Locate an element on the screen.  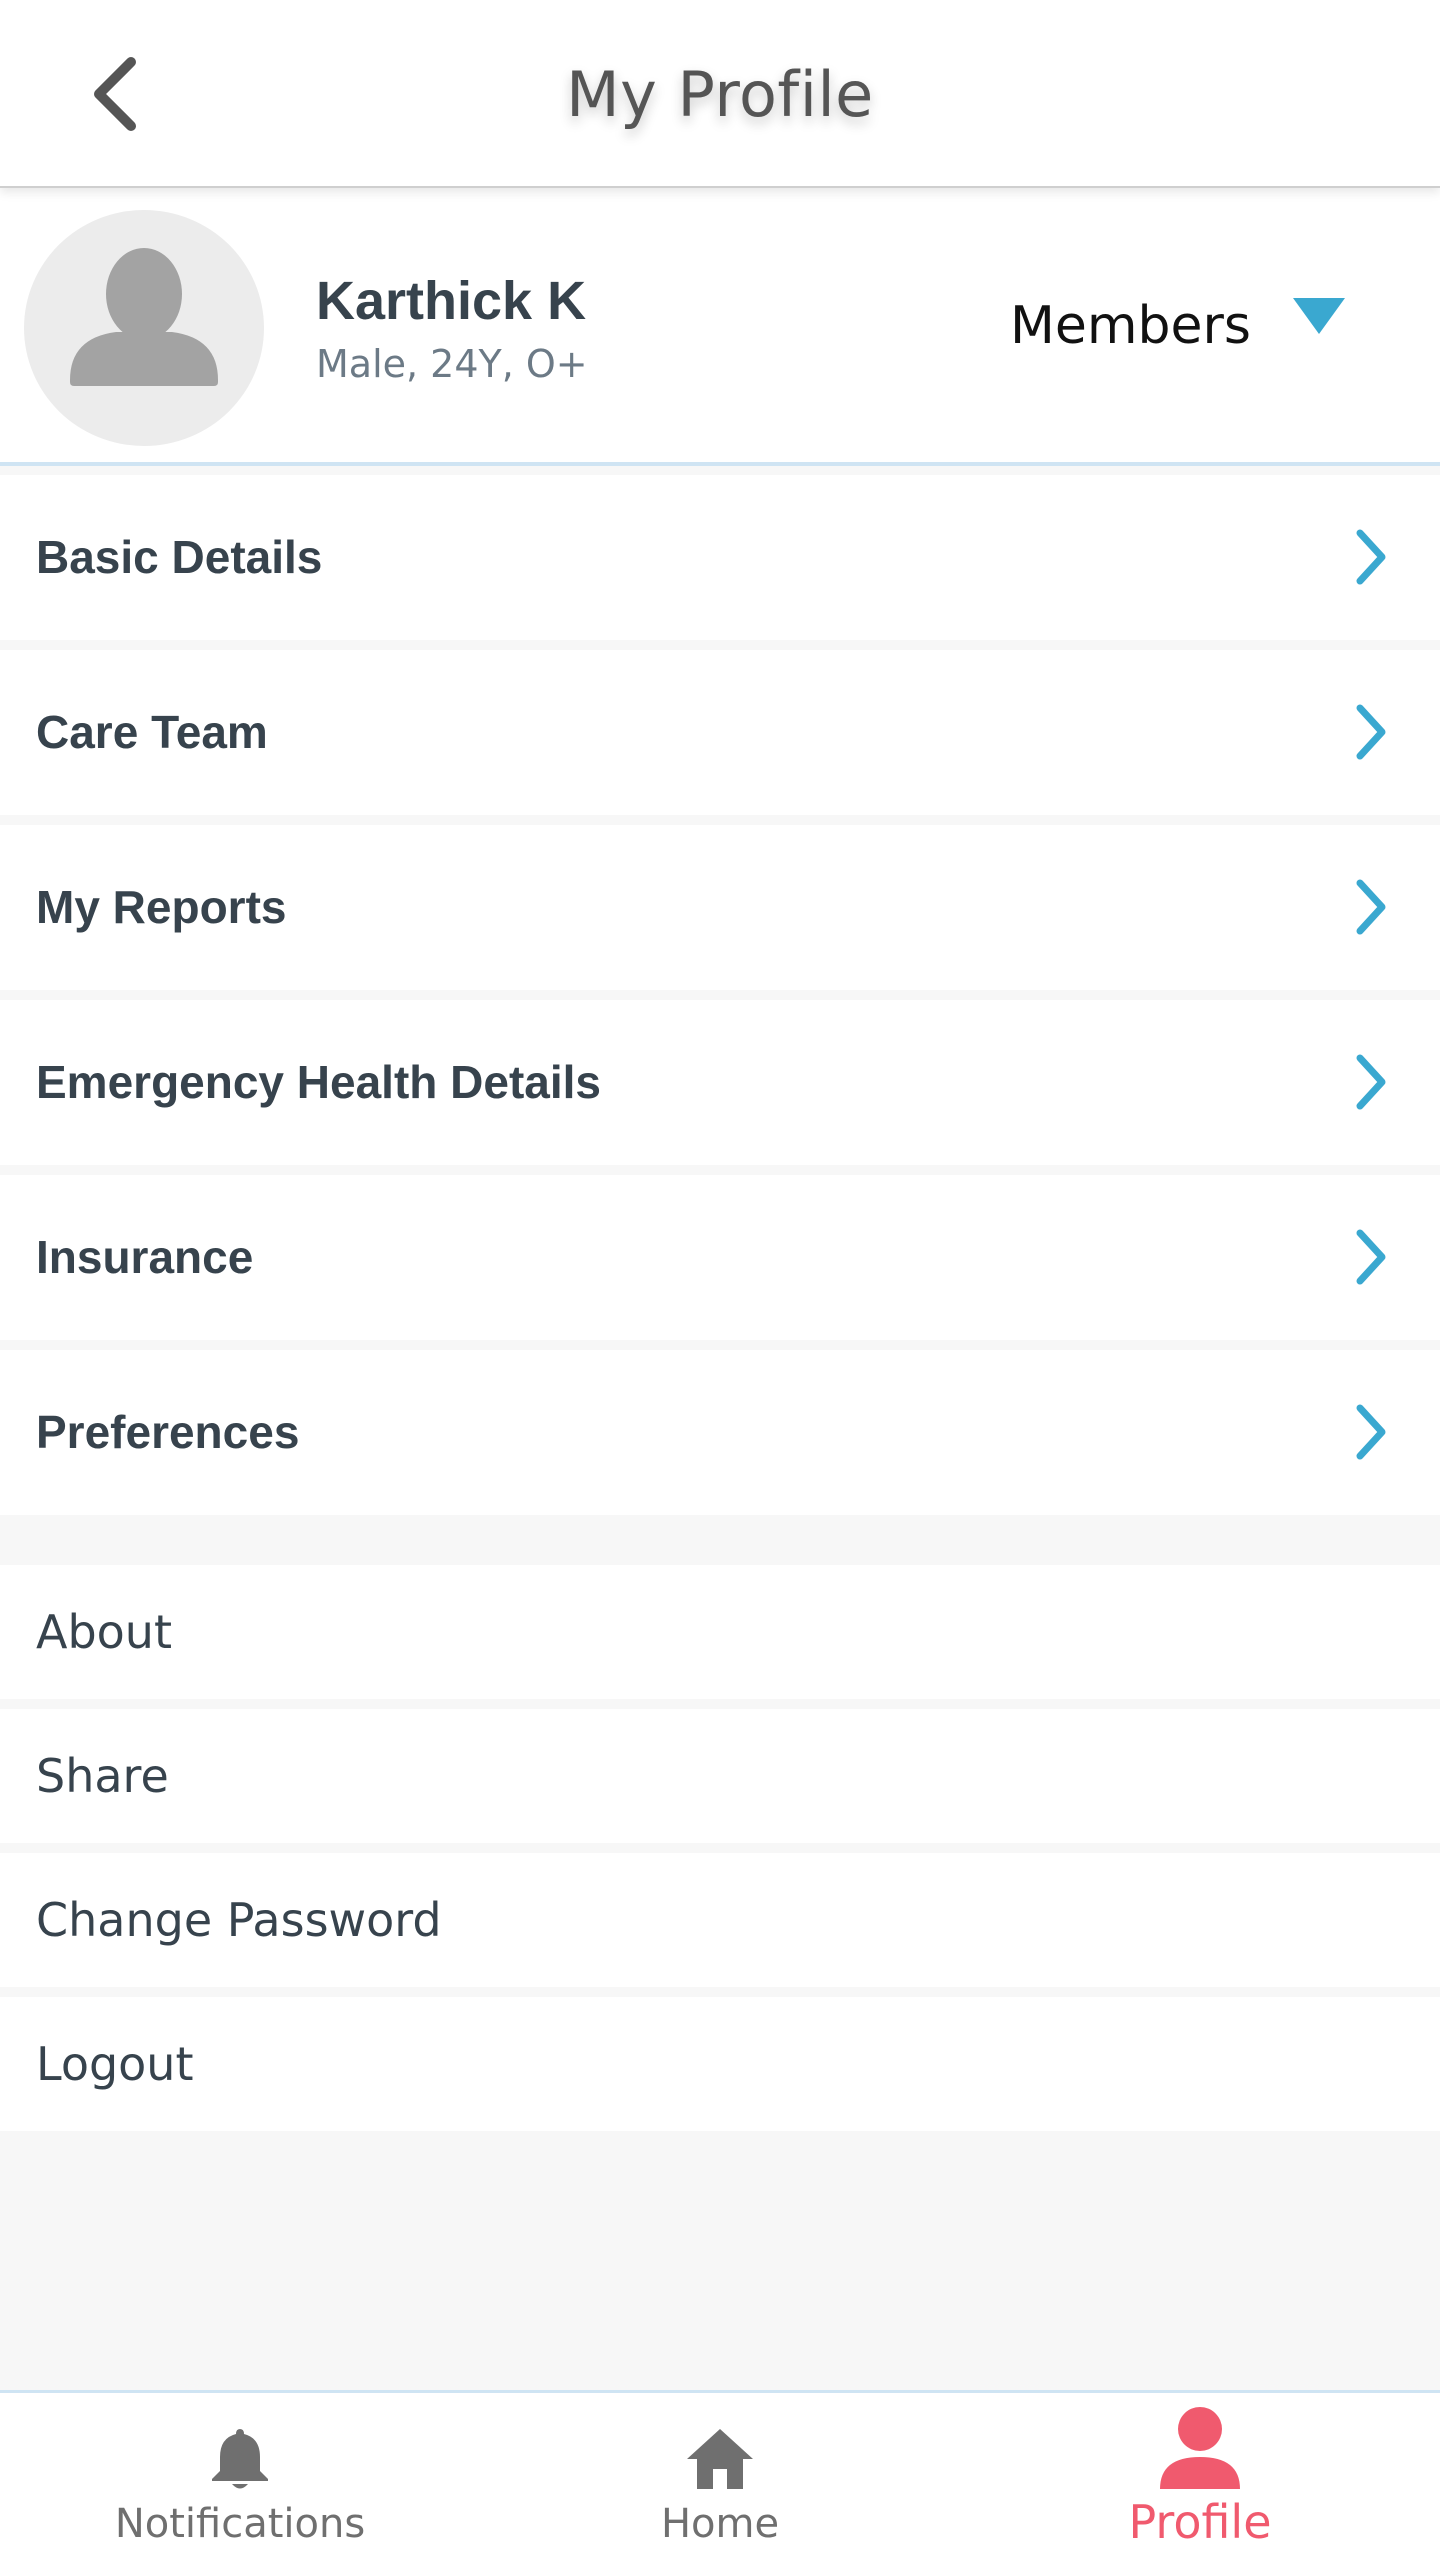
menu-item-label: Emergency Health Details is located at coordinates (319, 1082).